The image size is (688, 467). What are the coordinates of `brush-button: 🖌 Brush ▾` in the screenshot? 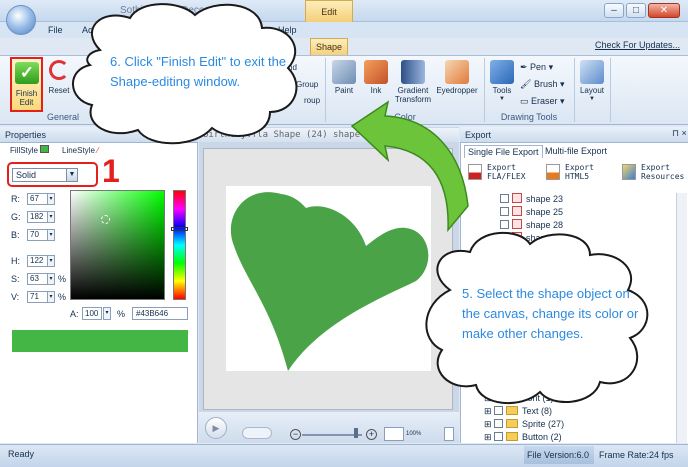 It's located at (542, 84).